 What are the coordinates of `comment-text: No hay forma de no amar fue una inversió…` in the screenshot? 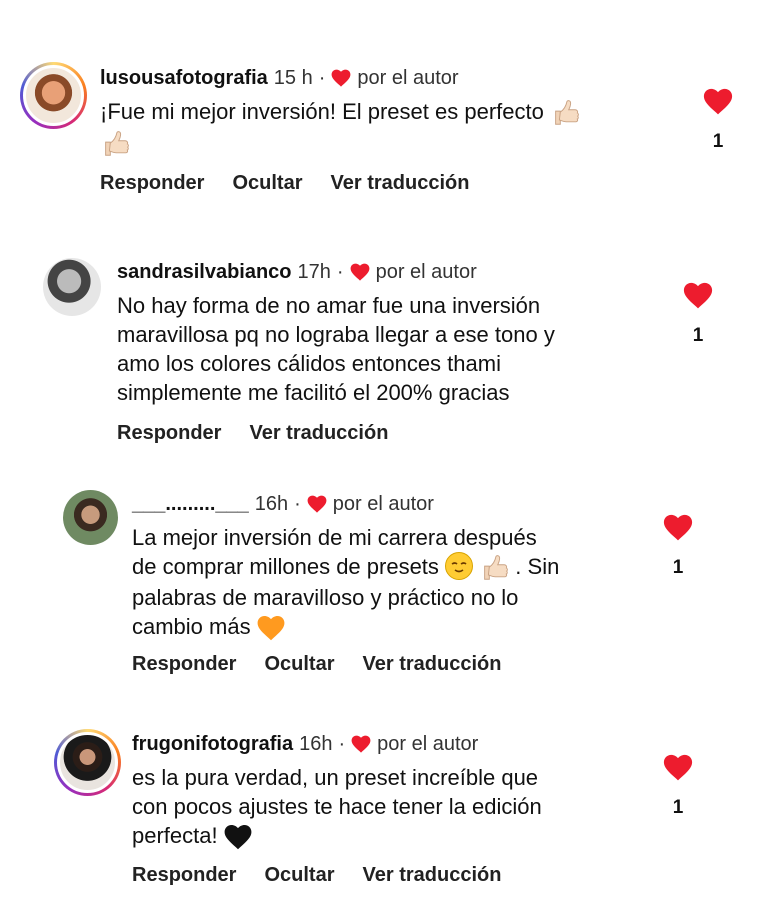 It's located at (336, 349).